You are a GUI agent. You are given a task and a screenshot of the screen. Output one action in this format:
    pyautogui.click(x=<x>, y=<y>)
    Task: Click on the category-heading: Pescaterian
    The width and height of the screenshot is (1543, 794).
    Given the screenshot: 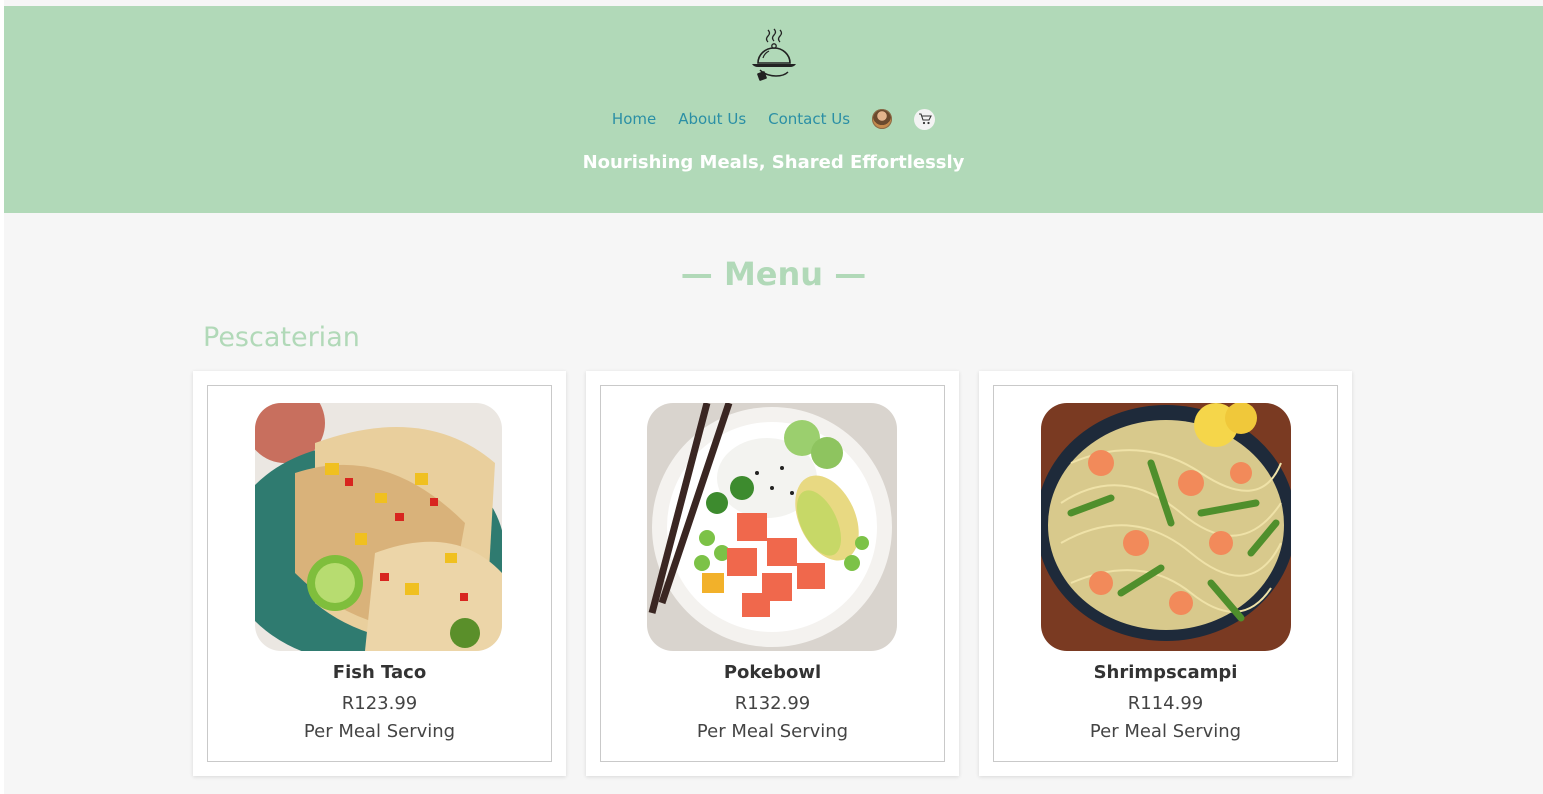 What is the action you would take?
    pyautogui.click(x=281, y=337)
    